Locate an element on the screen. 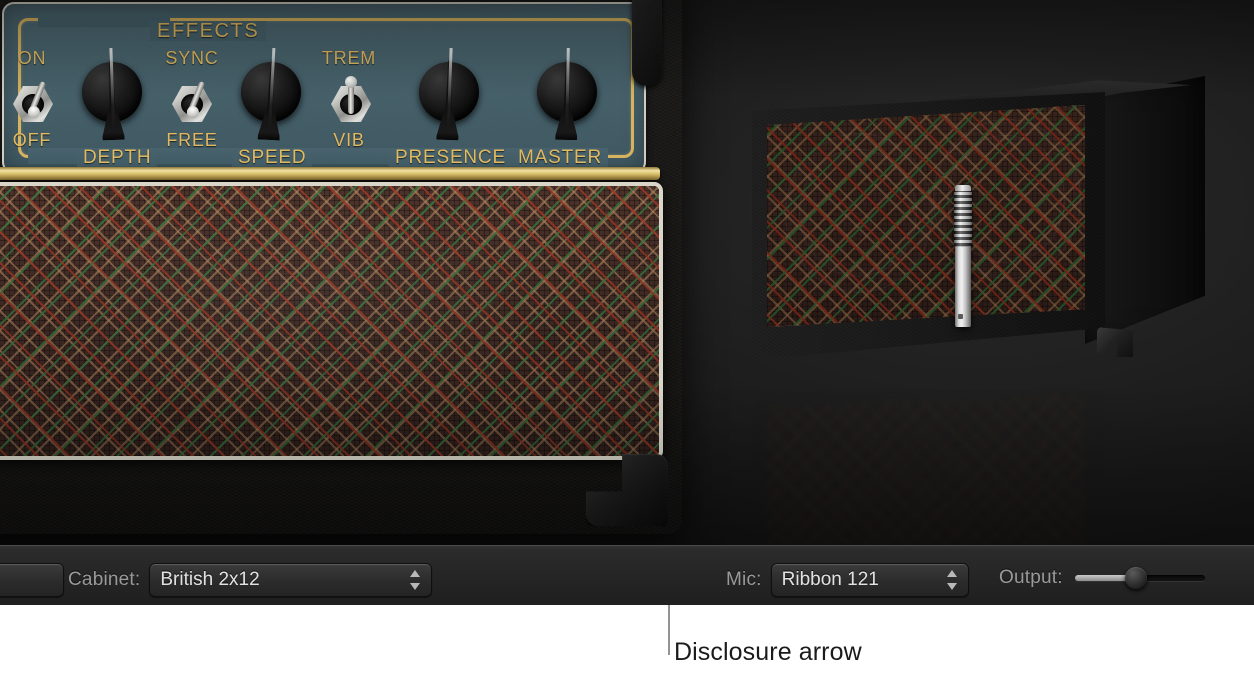 This screenshot has width=1254, height=678. on-off-switch-bottom-label: OFF is located at coordinates (32, 140).